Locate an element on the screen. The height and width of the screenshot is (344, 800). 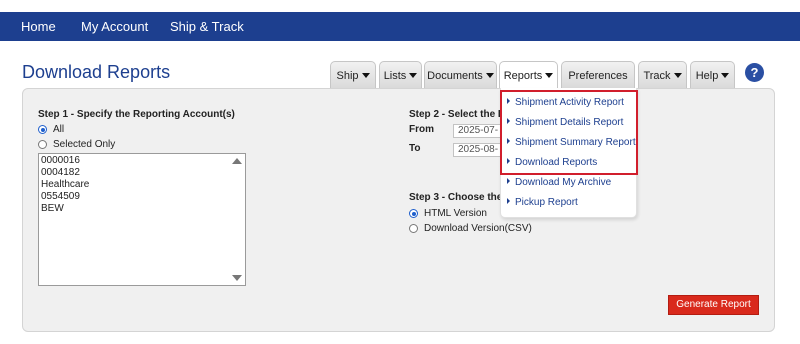
nav-ship-track-link: Ship & Track is located at coordinates (207, 26).